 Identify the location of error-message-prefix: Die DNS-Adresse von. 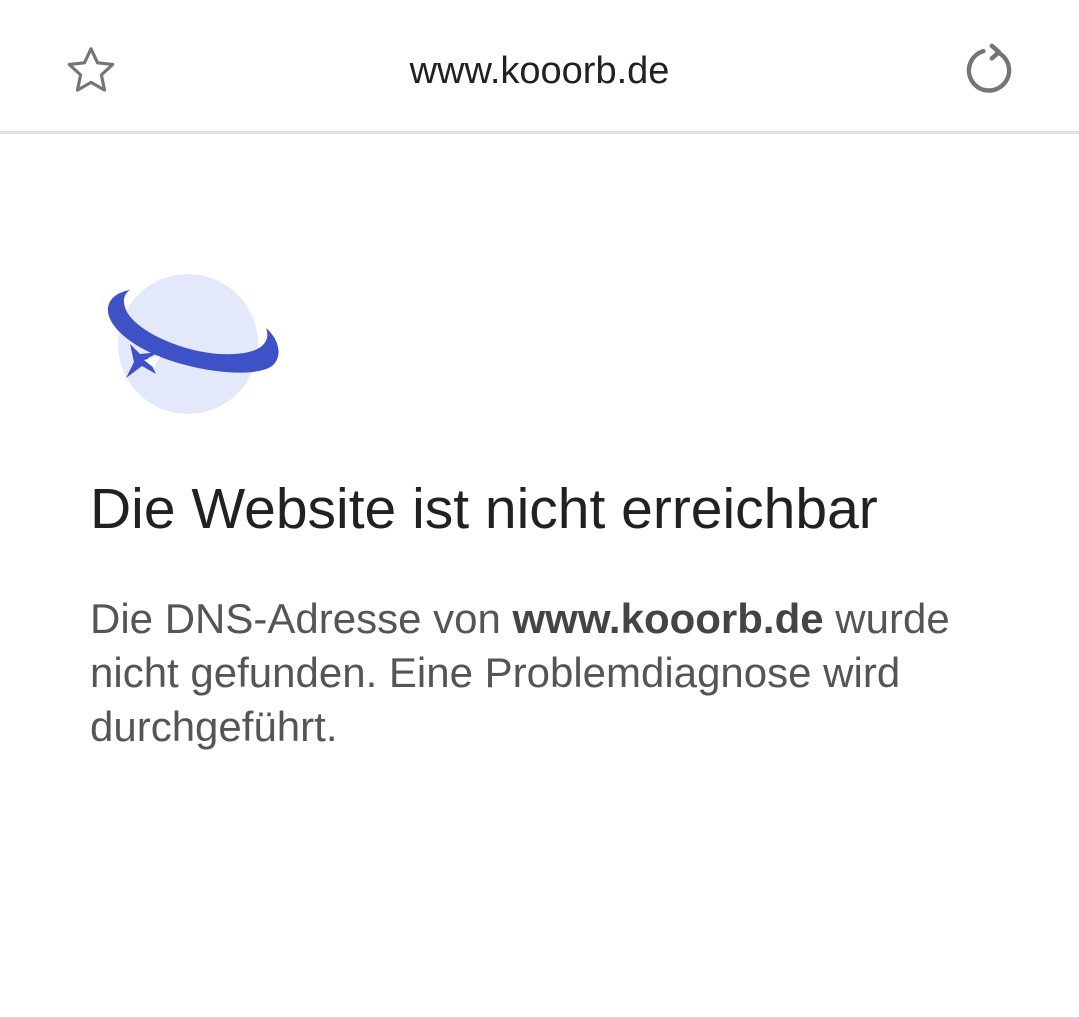
(301, 618).